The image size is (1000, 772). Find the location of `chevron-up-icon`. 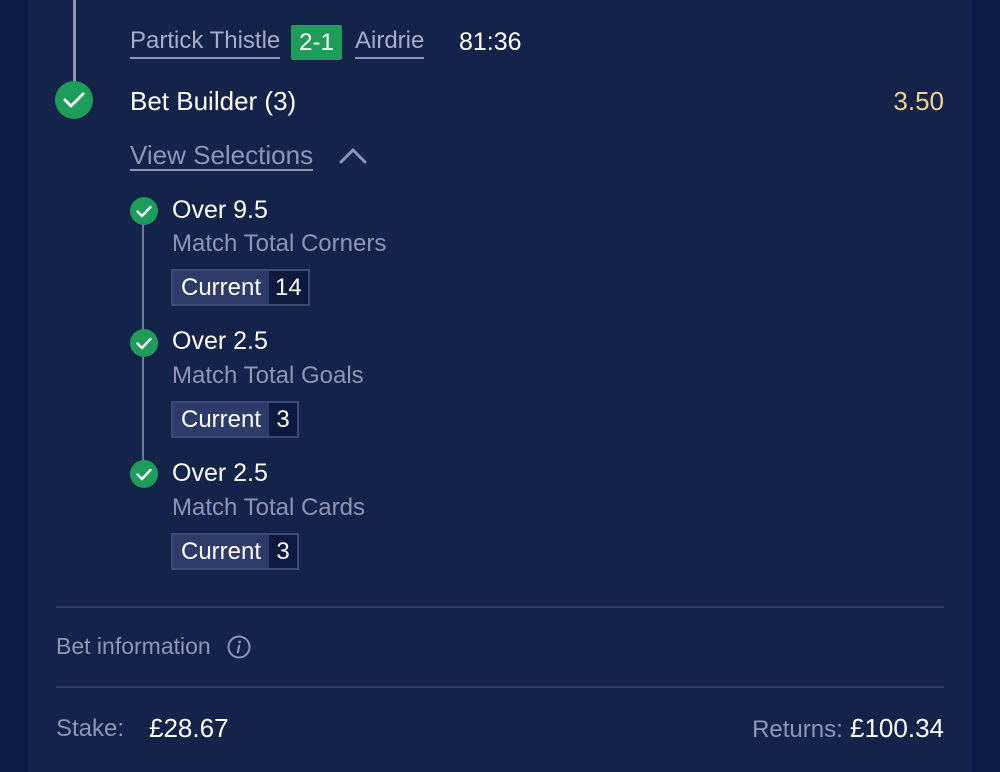

chevron-up-icon is located at coordinates (353, 155).